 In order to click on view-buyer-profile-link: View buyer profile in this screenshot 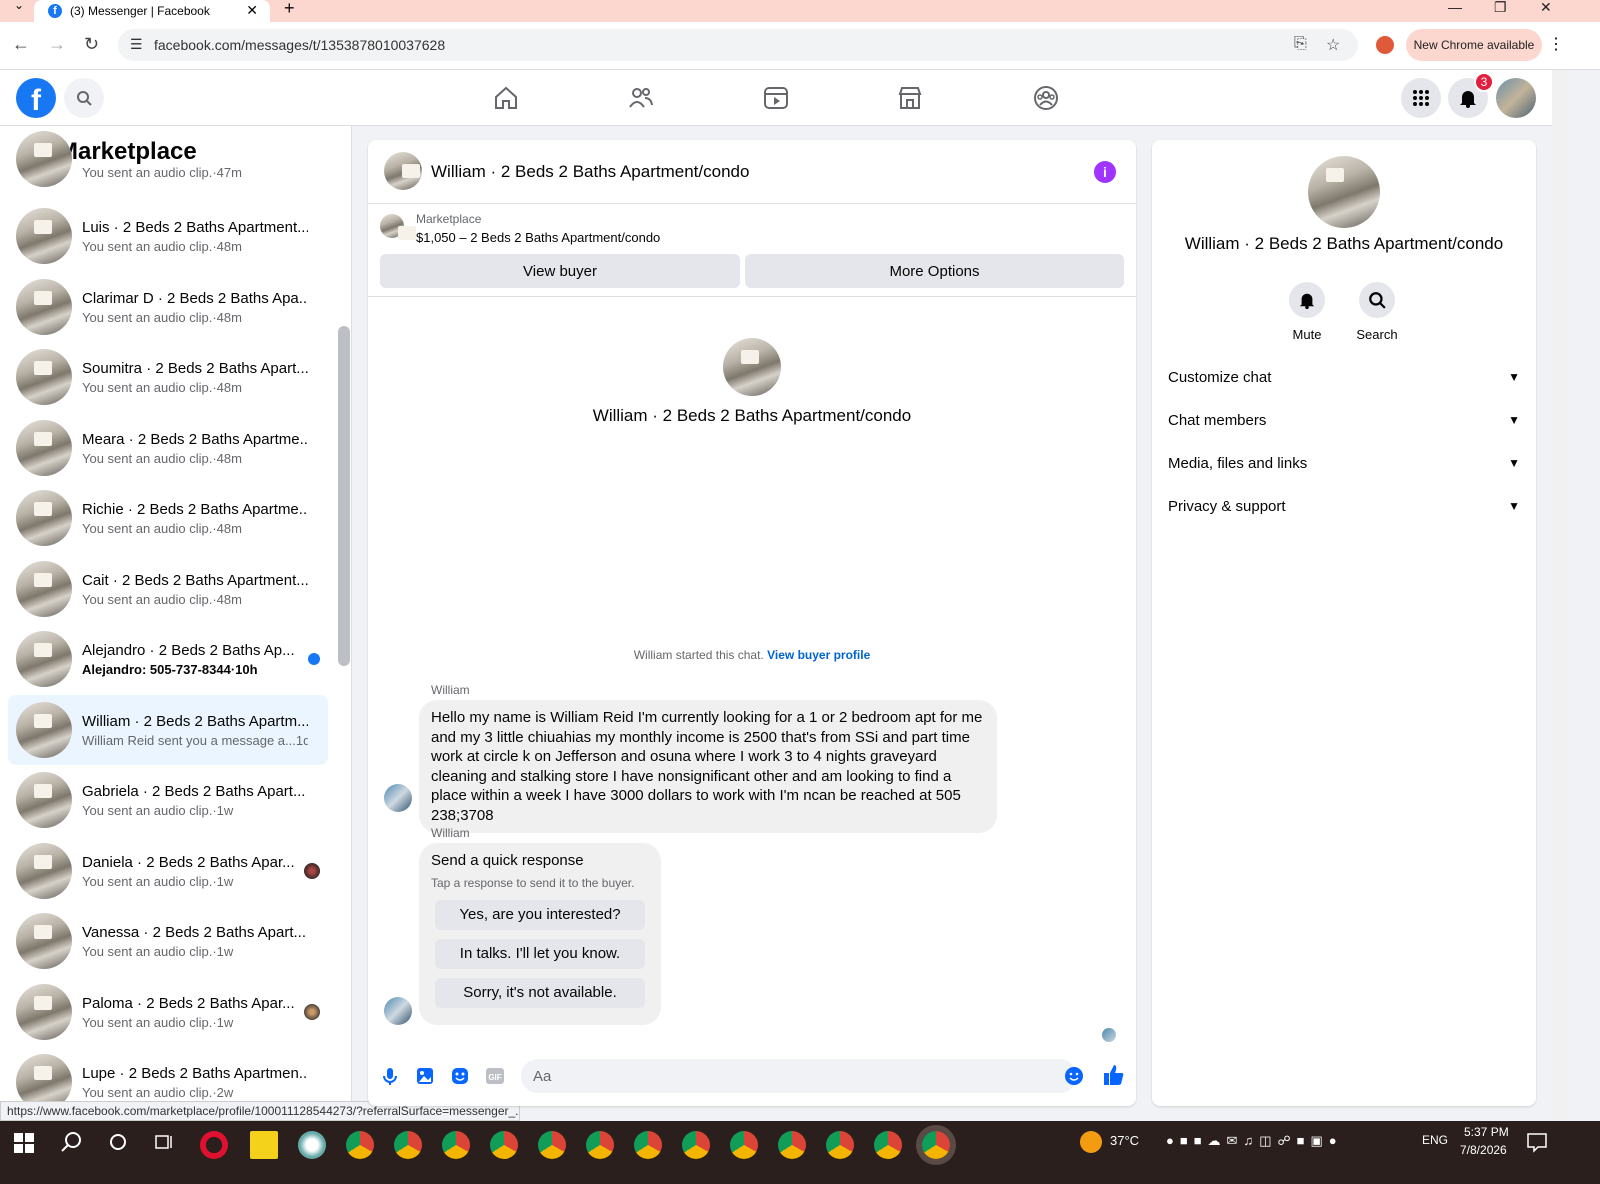, I will do `click(818, 655)`.